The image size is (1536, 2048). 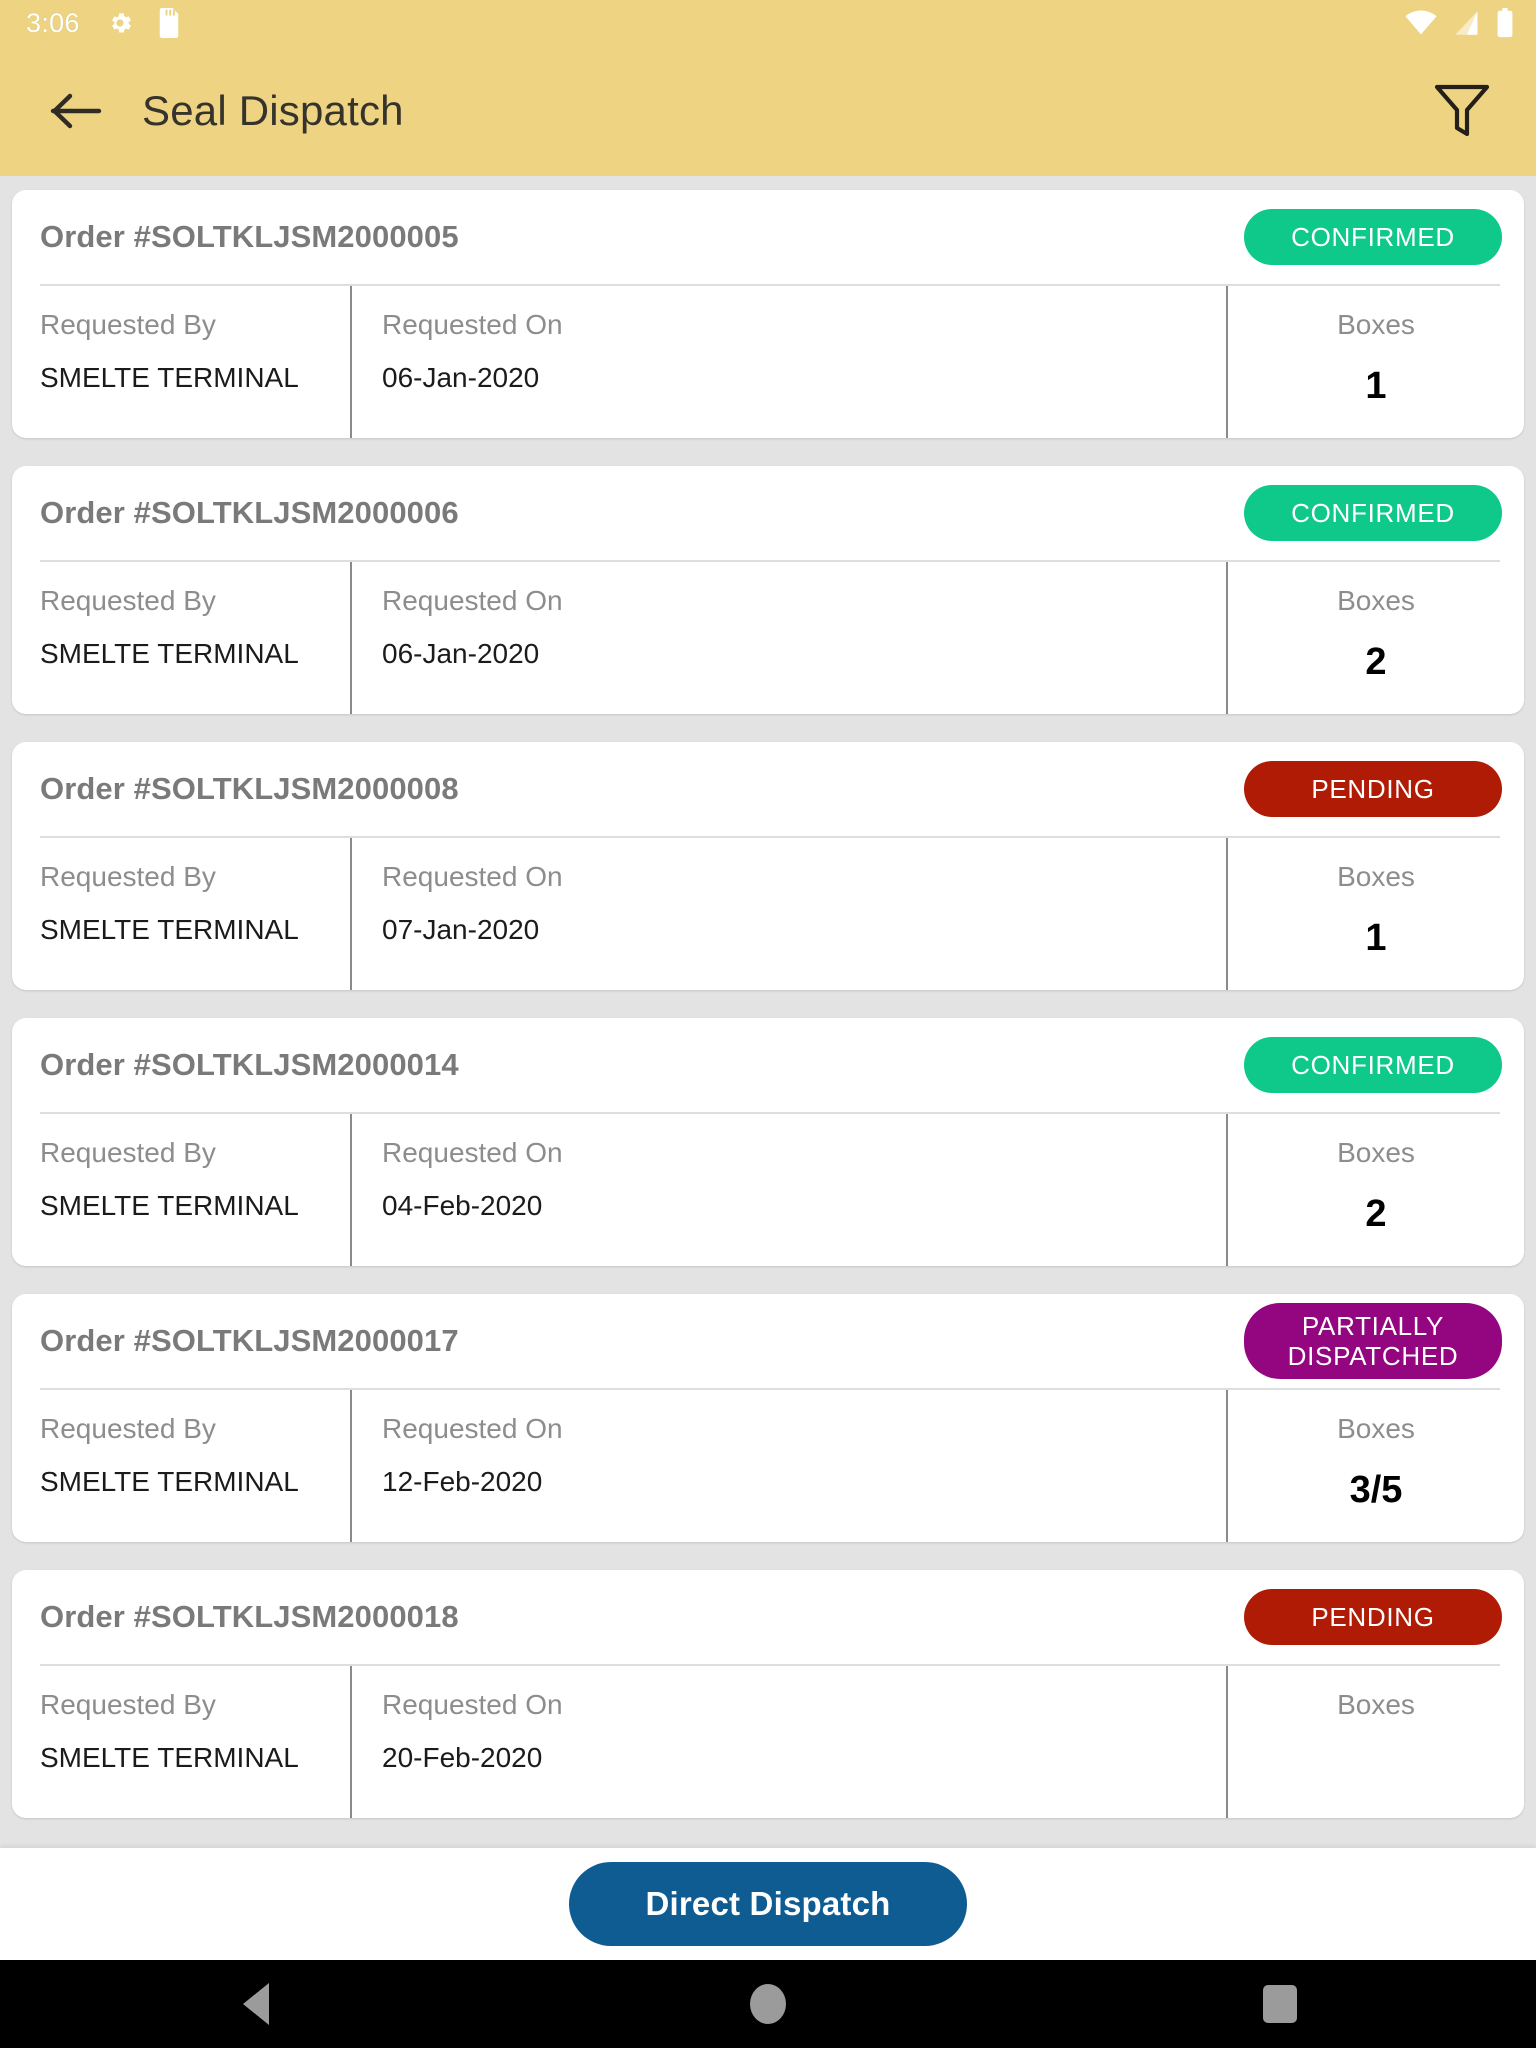 What do you see at coordinates (768, 789) in the screenshot?
I see `order-card-header: Order #SOLTKLJSM2000008 PENDING` at bounding box center [768, 789].